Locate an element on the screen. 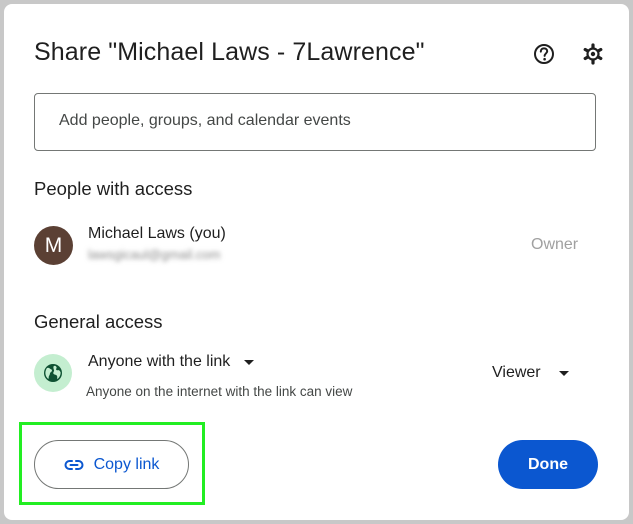 The width and height of the screenshot is (633, 524). general-access-dropdown: Anyone with the link is located at coordinates (171, 362).